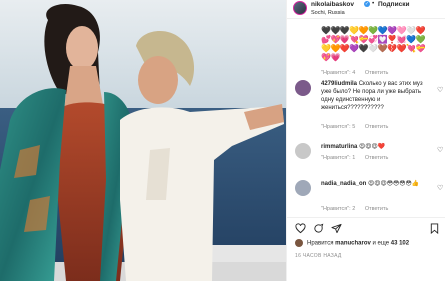 The width and height of the screenshot is (445, 281). What do you see at coordinates (339, 147) in the screenshot?
I see `comment-username: rimmaturlina` at bounding box center [339, 147].